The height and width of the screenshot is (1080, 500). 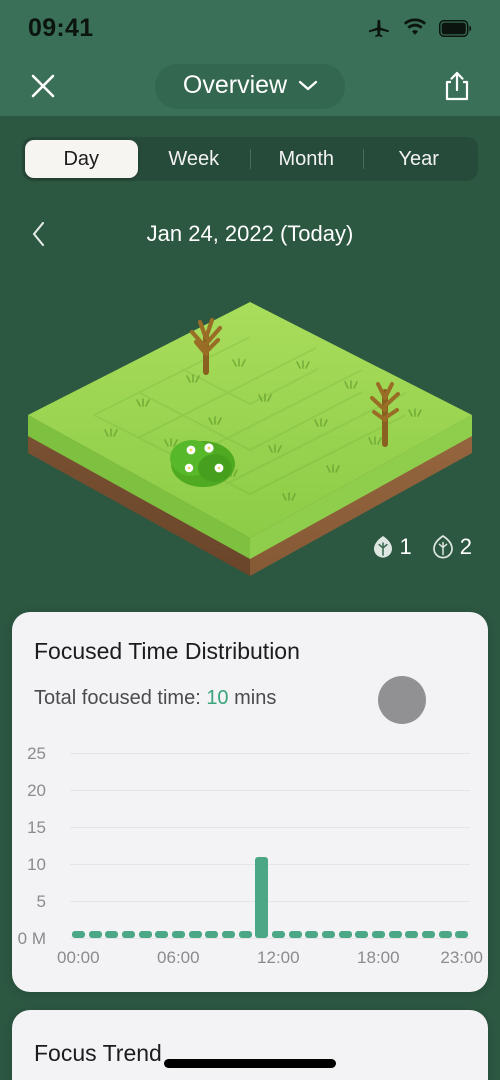 What do you see at coordinates (308, 85) in the screenshot?
I see `chevron-down-icon` at bounding box center [308, 85].